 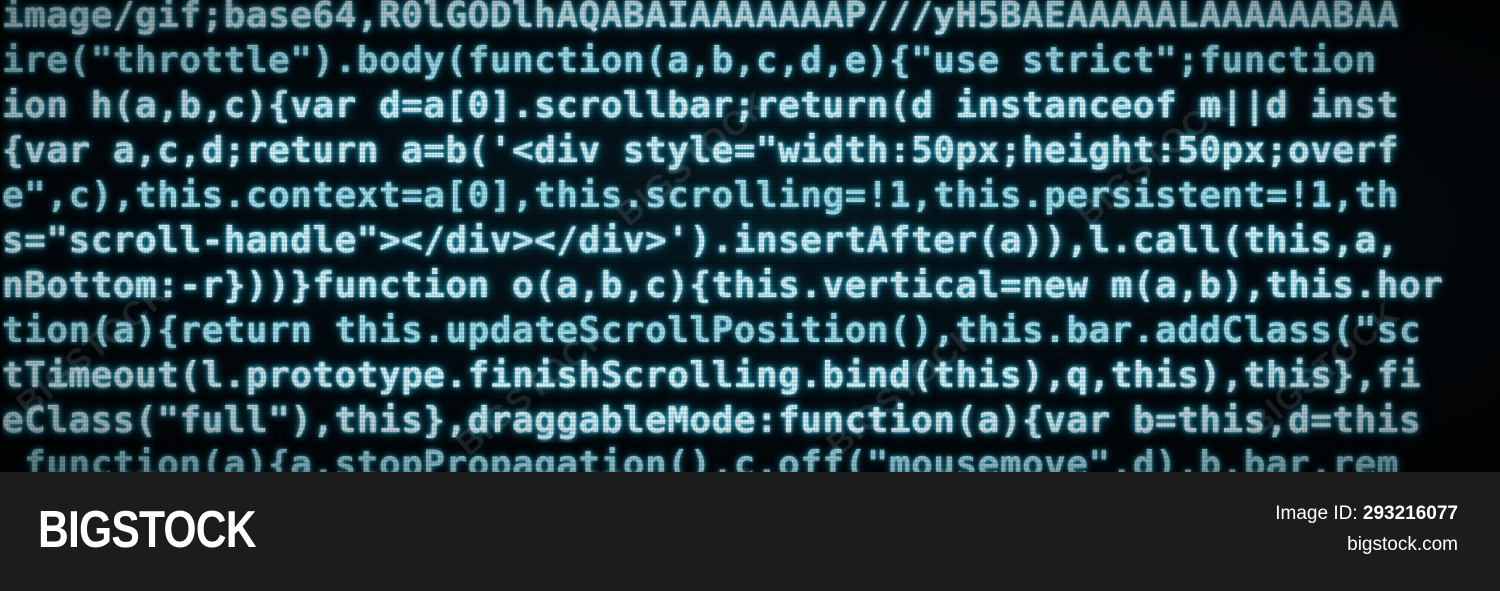 I want to click on bigstock-logo: BIGSTOCK, so click(x=147, y=530).